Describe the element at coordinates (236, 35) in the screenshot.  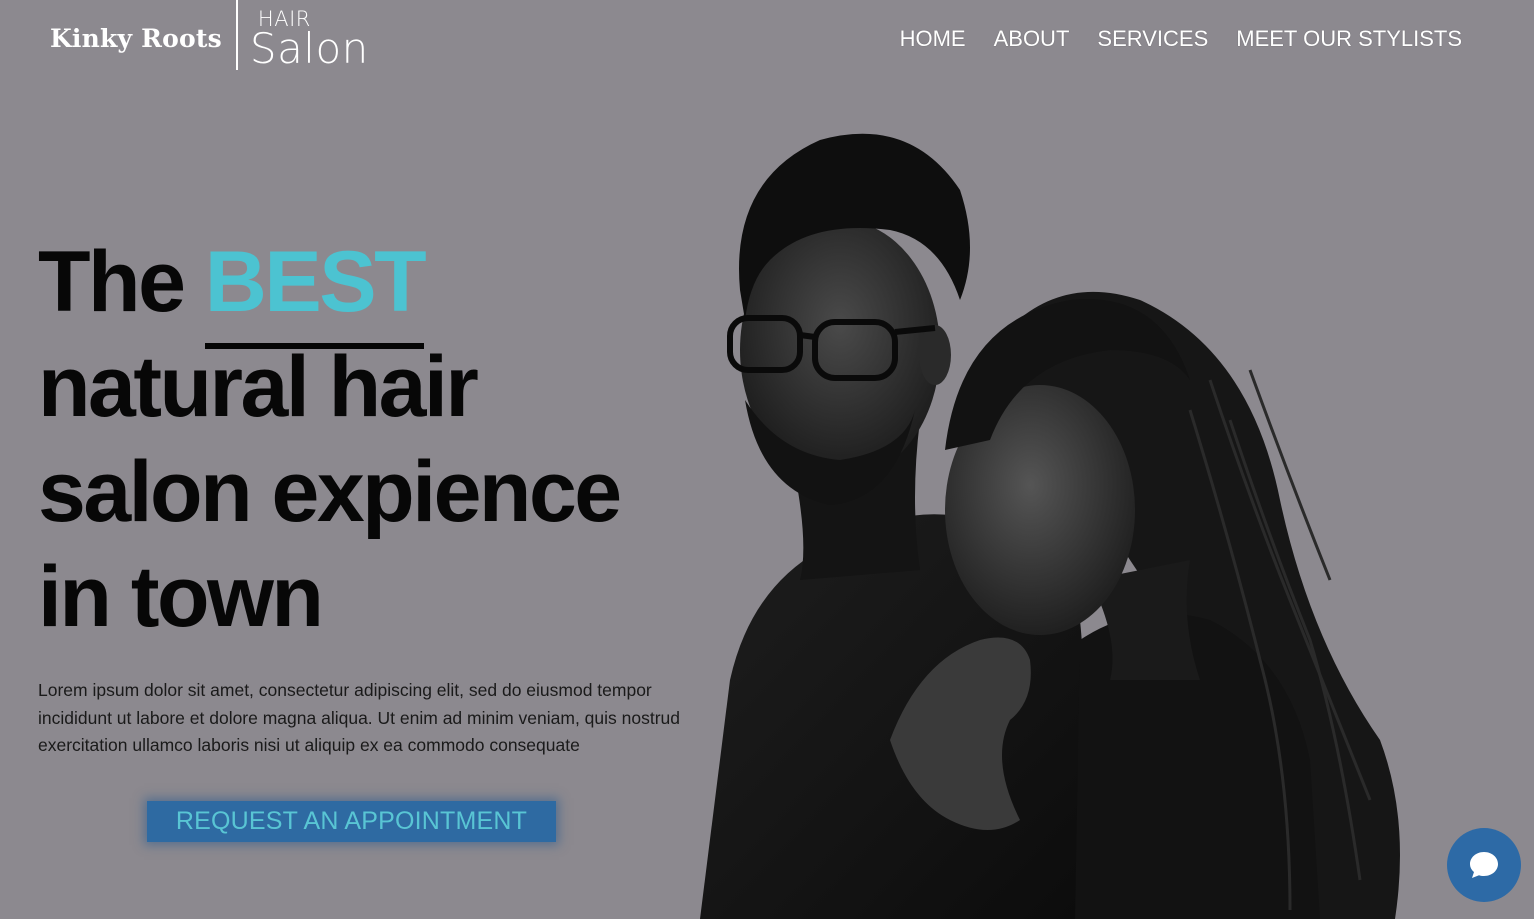
I see `logo-divider` at that location.